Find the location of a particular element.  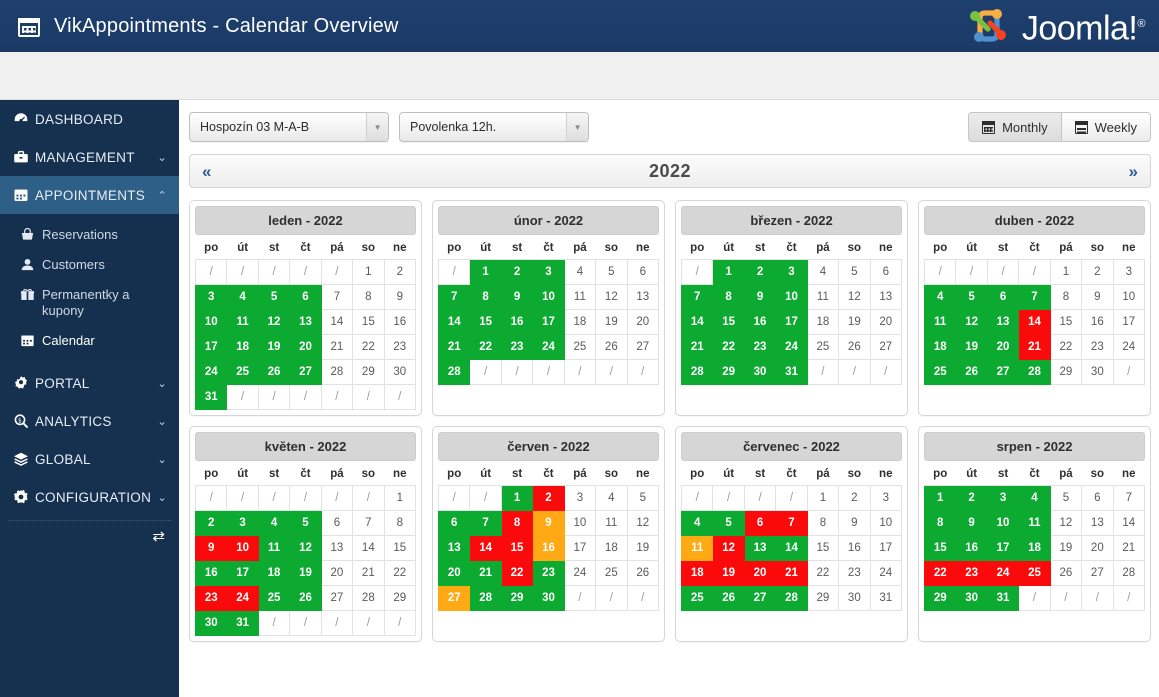

calendar-day-cell: 19 is located at coordinates (274, 347).